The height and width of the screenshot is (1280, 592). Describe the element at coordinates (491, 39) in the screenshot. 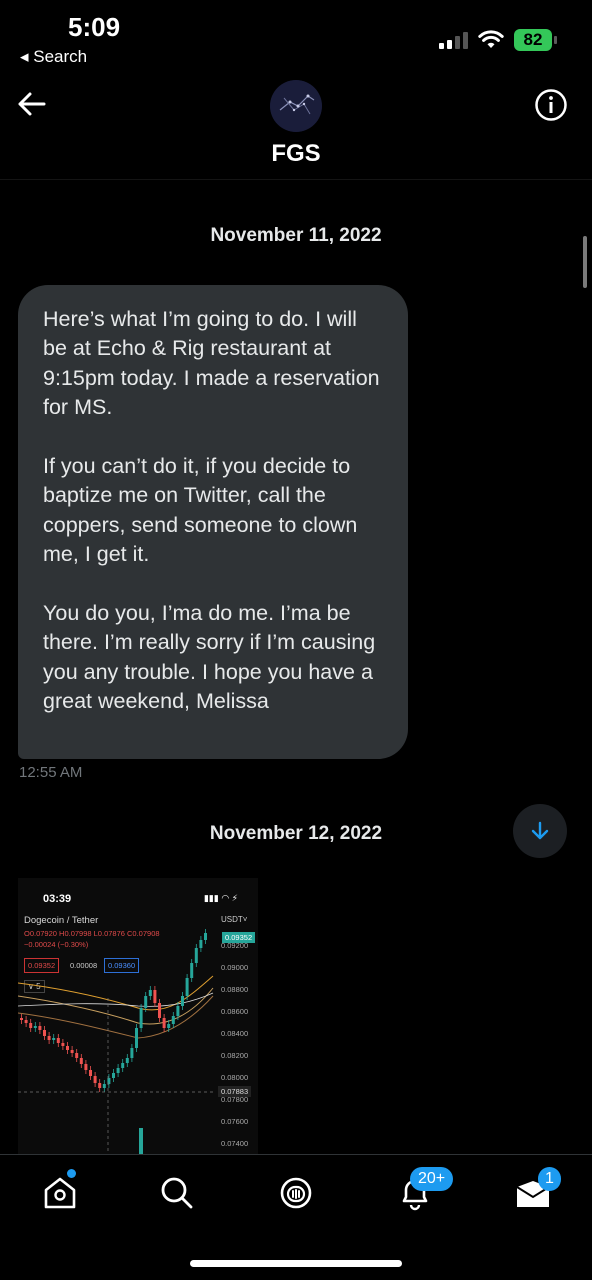

I see `wifi-icon` at that location.